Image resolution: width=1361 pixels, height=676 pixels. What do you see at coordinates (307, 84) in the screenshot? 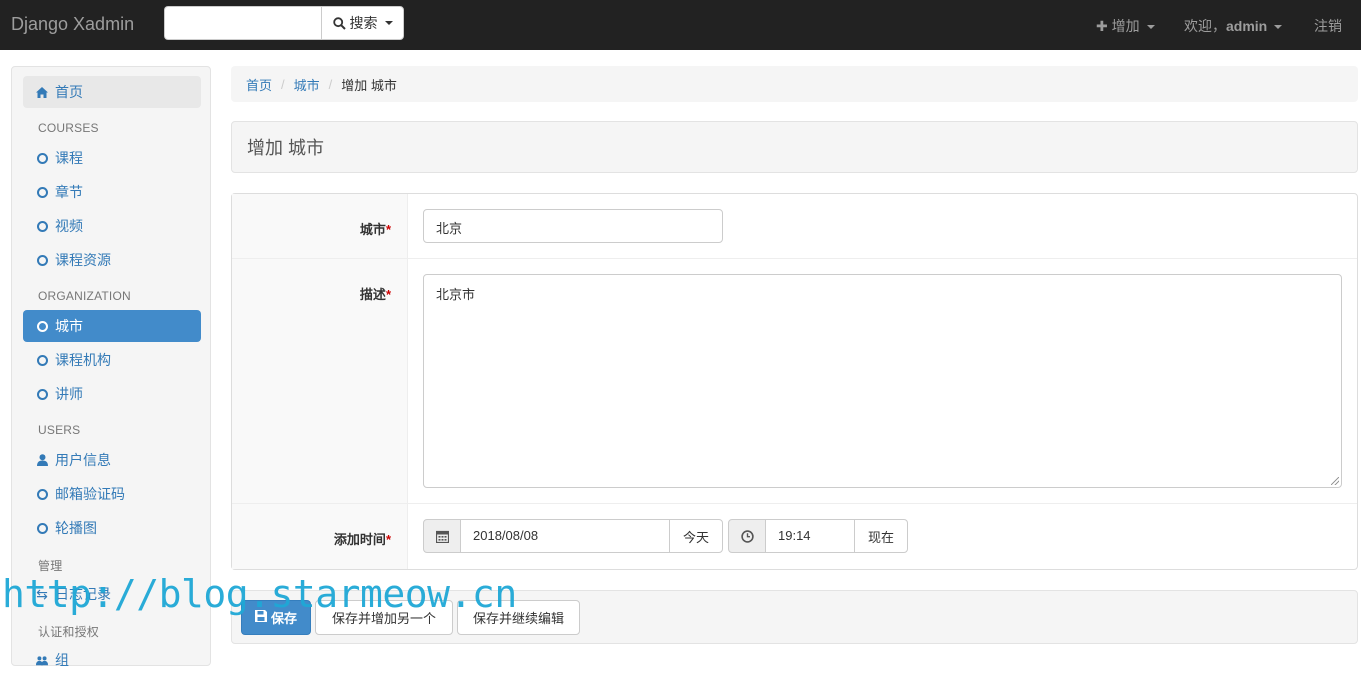
I see `breadcrumb-model: 城市` at bounding box center [307, 84].